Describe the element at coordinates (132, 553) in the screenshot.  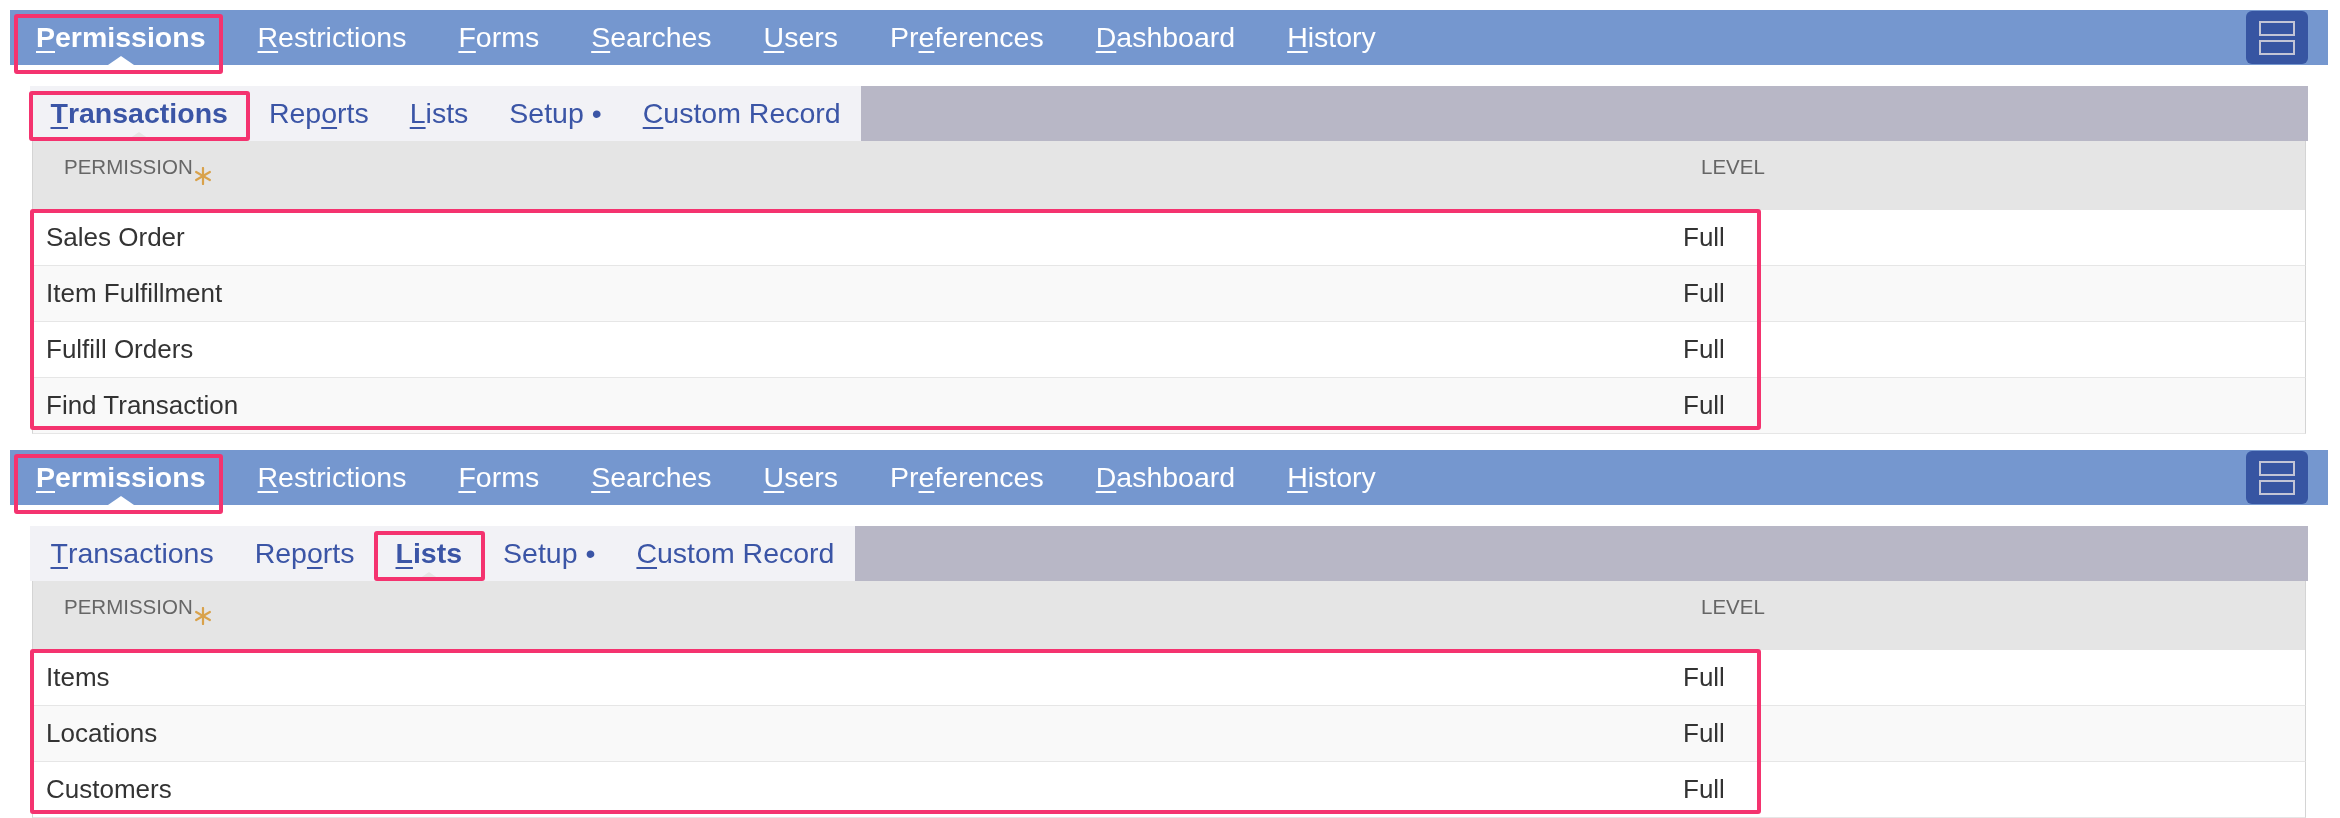
I see `subtab: Transactions` at that location.